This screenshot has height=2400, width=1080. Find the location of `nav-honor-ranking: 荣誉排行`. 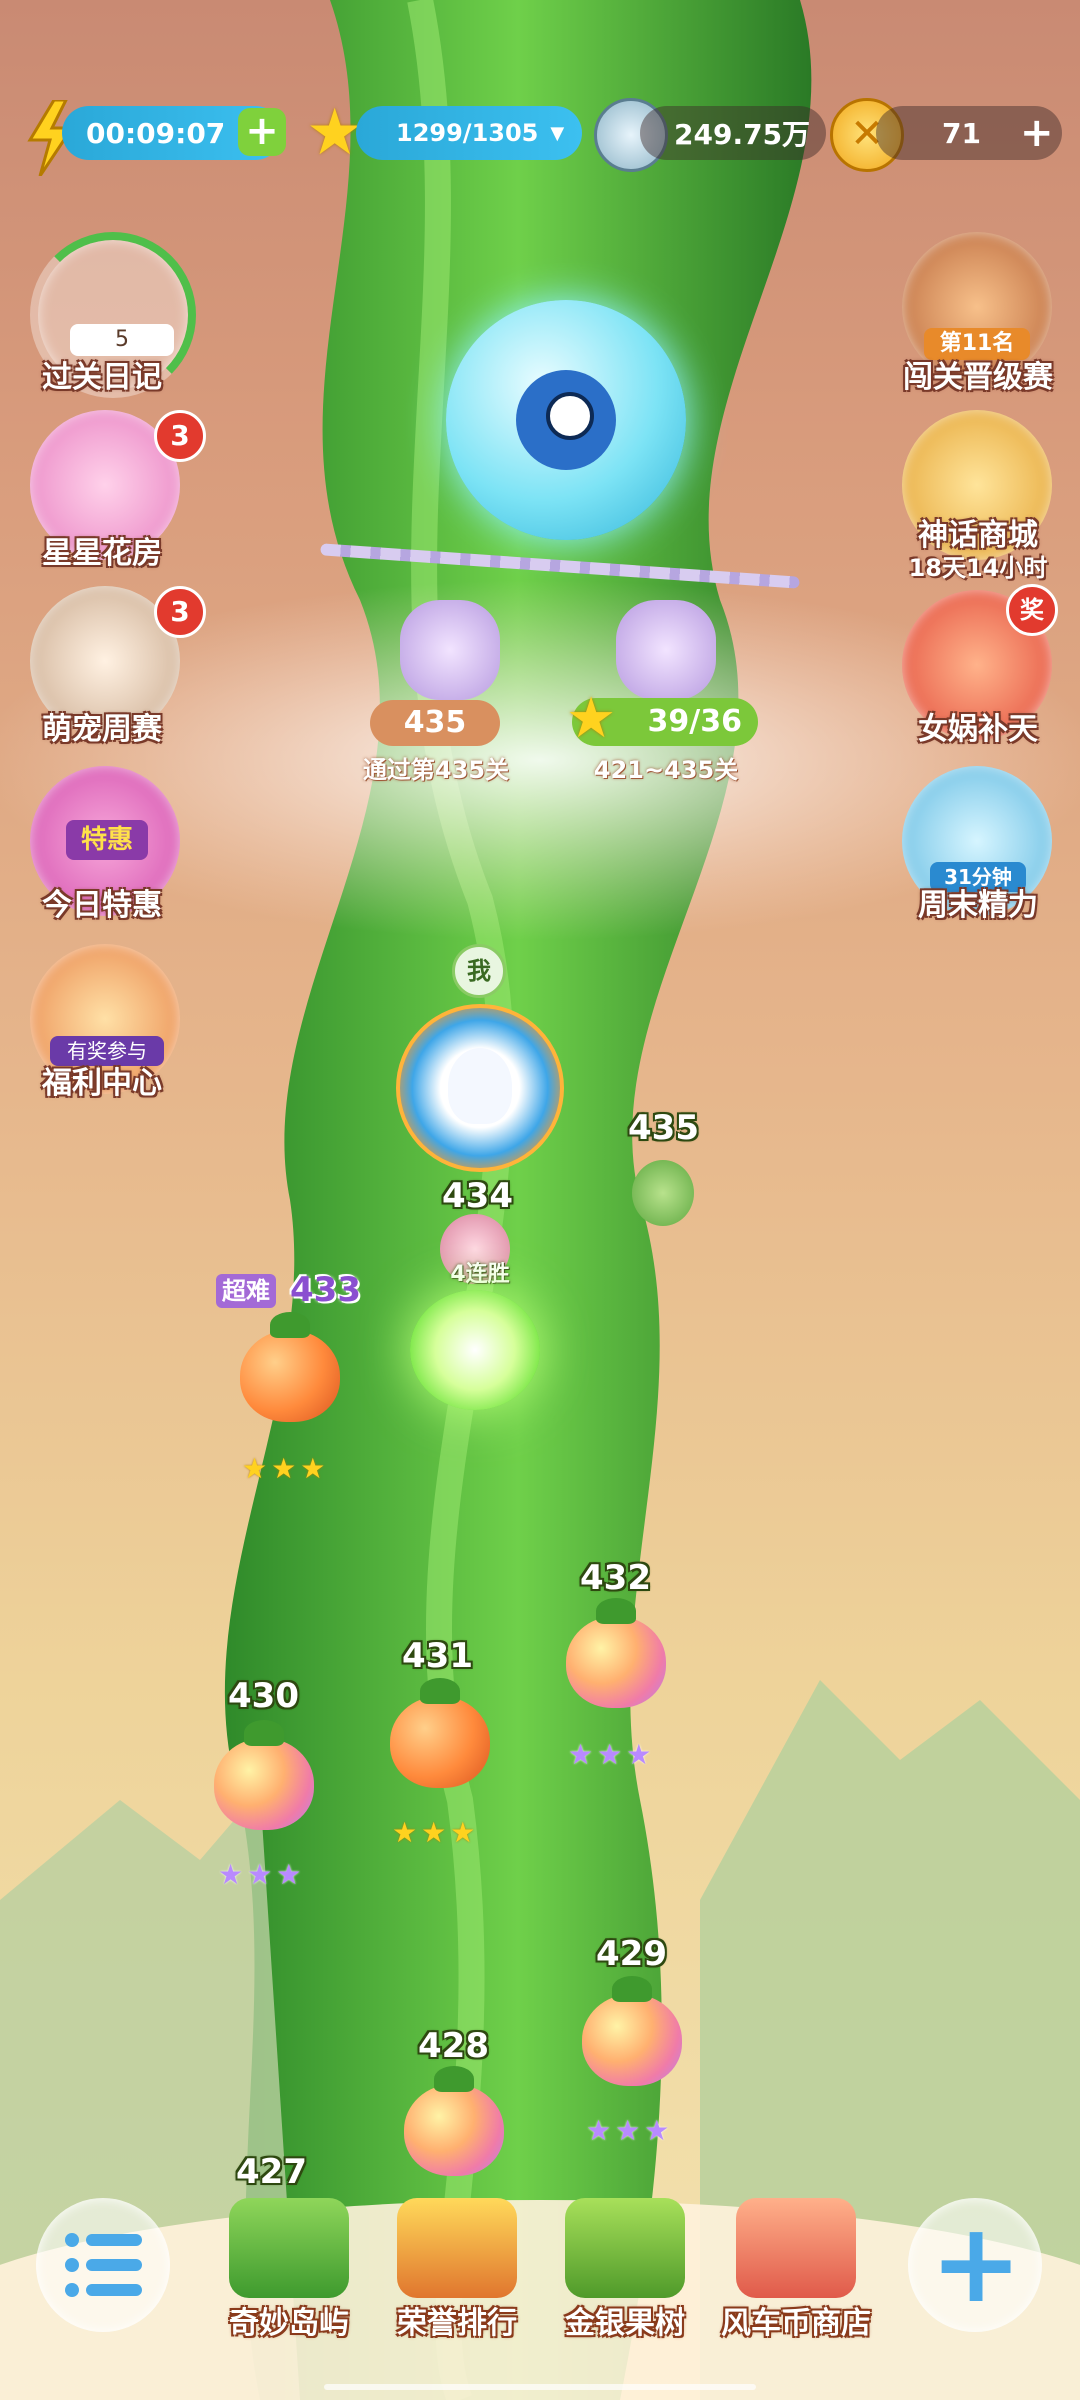

nav-honor-ranking: 荣誉排行 is located at coordinates (457, 2270).